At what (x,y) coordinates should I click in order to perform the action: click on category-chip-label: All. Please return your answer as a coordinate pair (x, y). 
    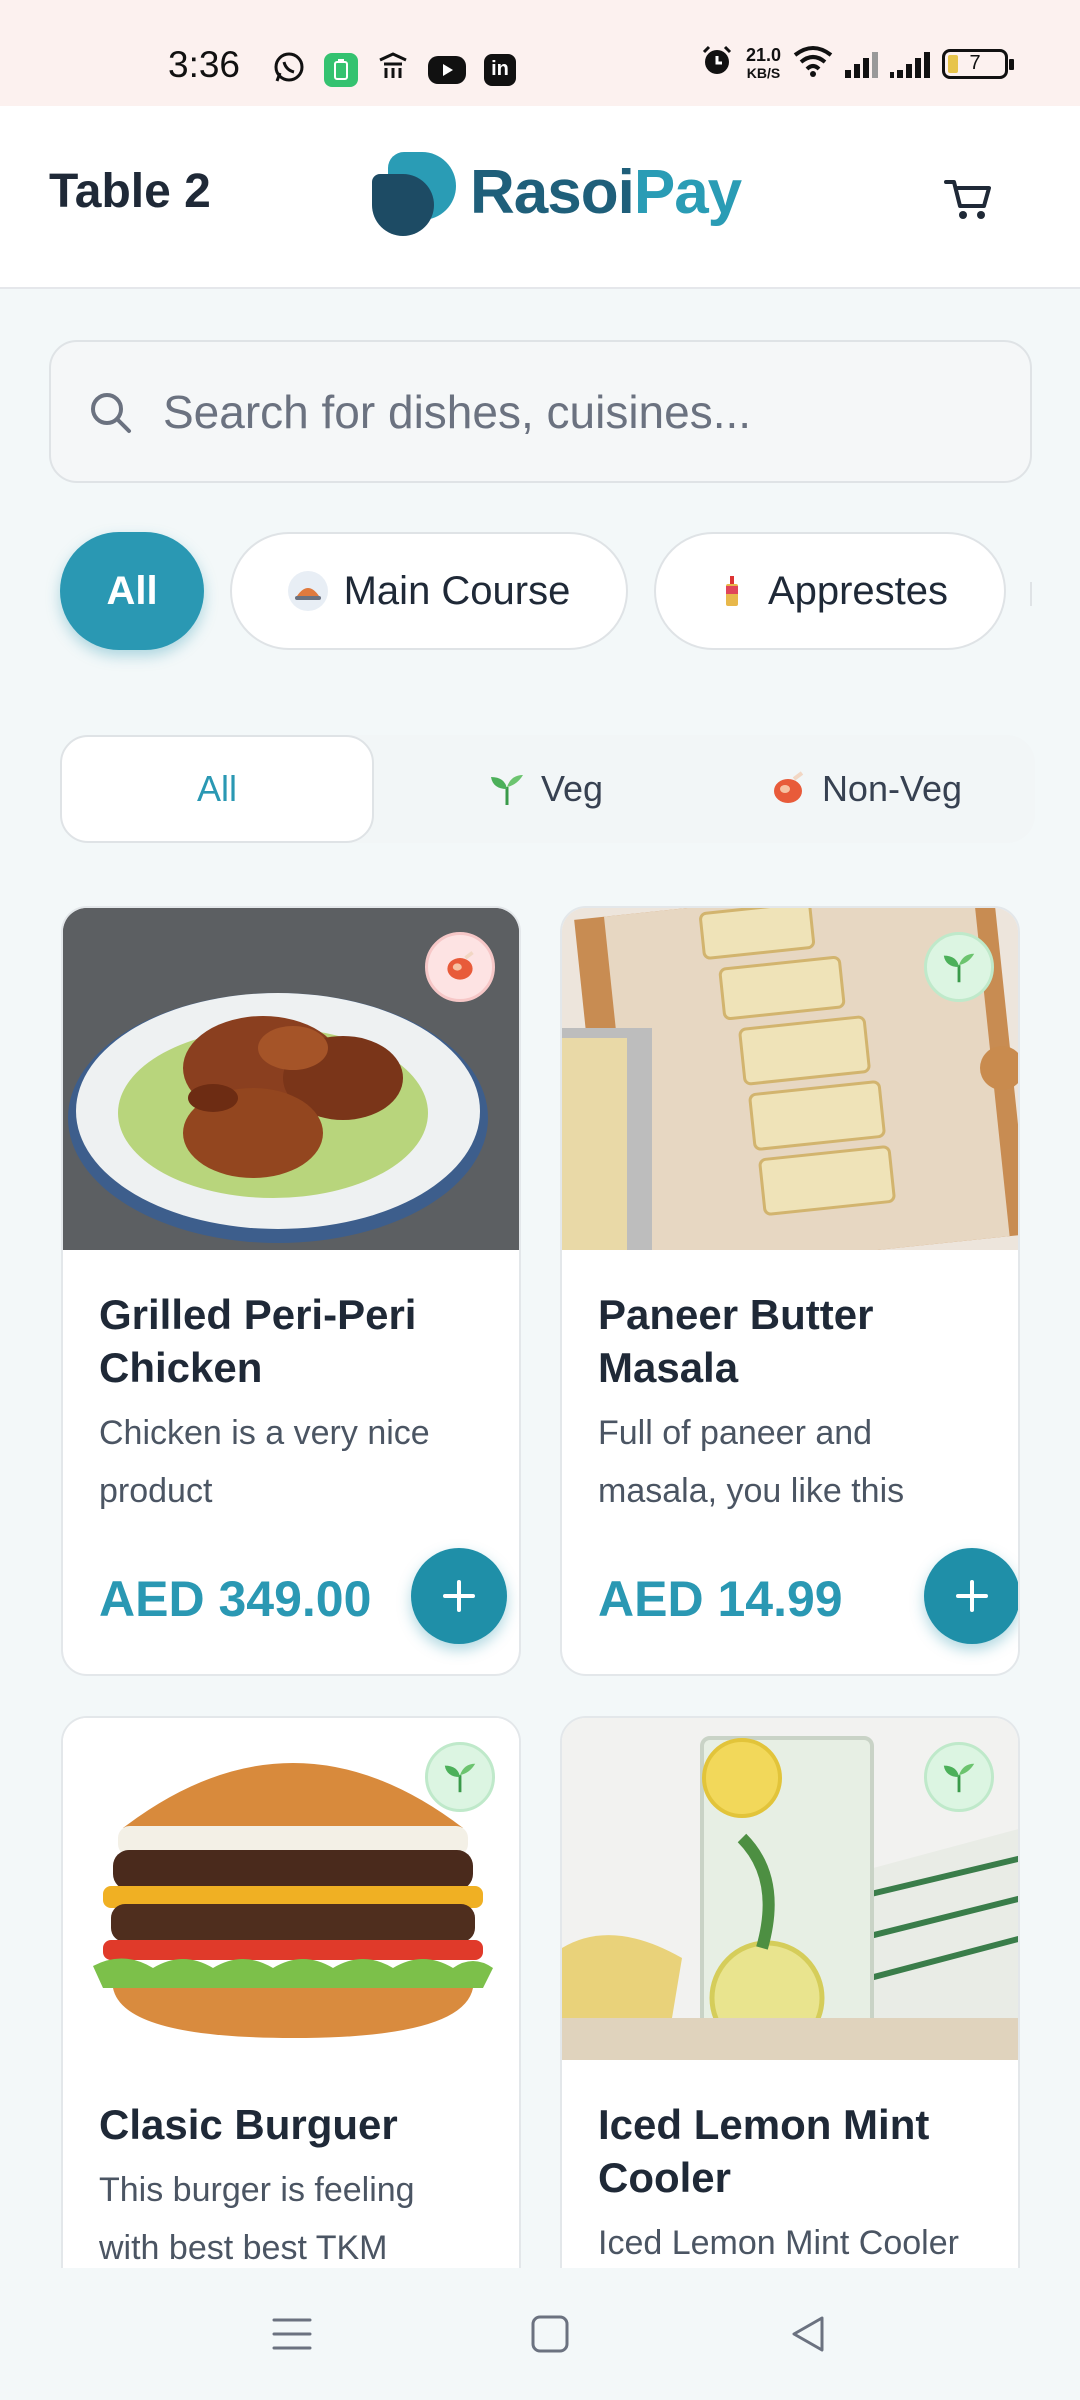
    Looking at the image, I should click on (132, 590).